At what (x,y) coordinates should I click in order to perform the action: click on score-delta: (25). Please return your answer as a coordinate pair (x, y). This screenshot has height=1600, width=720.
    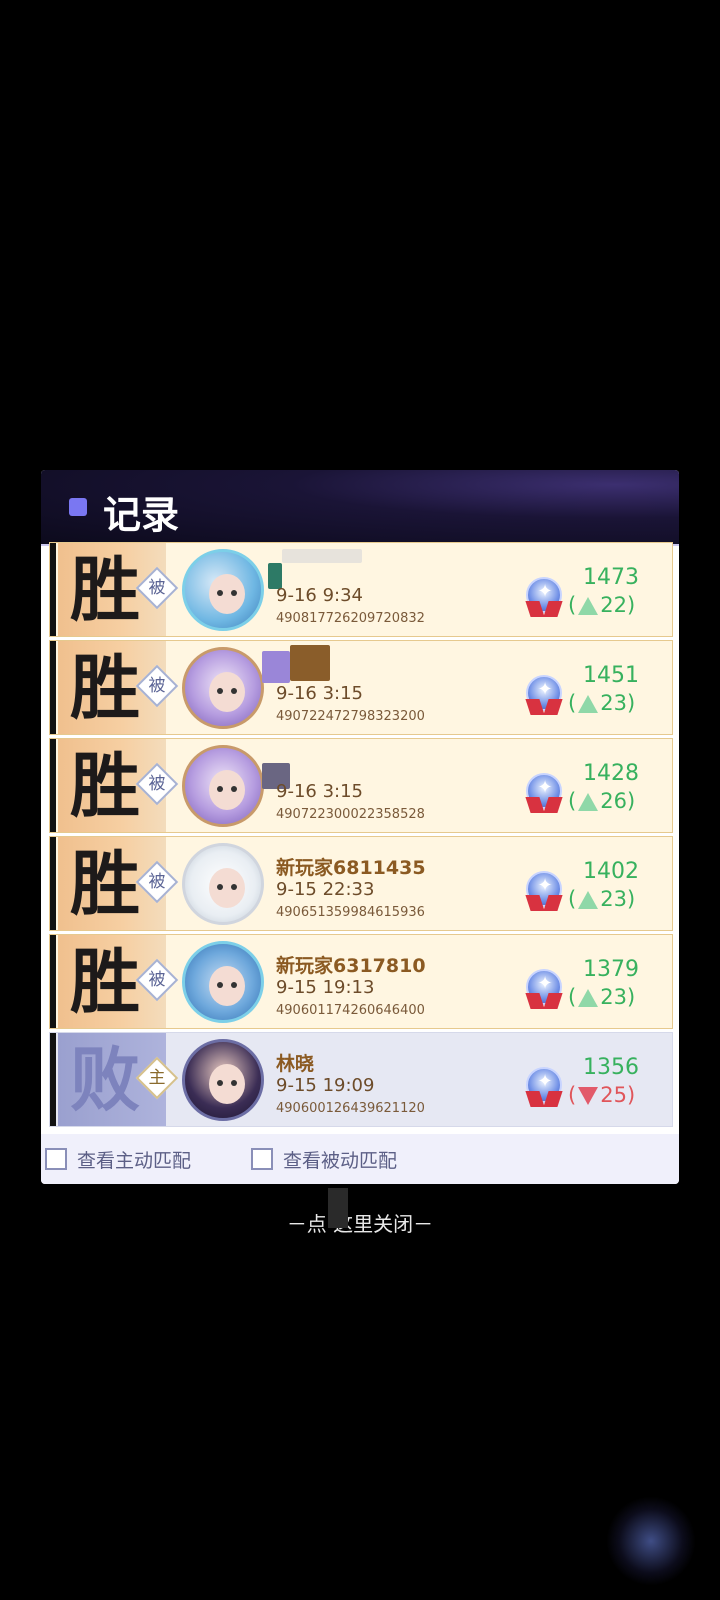
    Looking at the image, I should click on (602, 1095).